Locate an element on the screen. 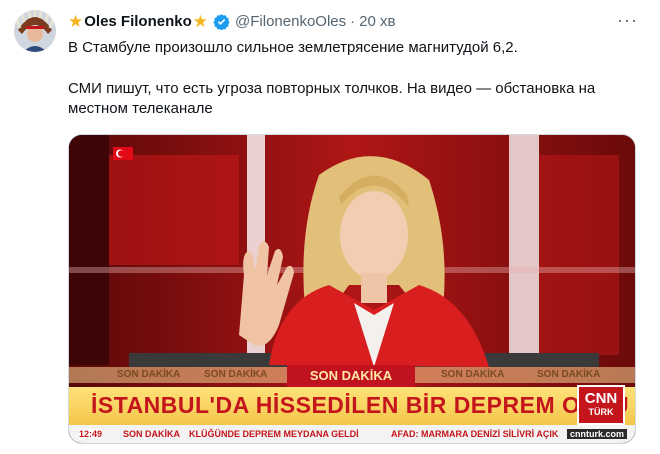 The height and width of the screenshot is (454, 660). ticker-text: KLÜĞÜNDE DEPREM MEYDANA GELDİ is located at coordinates (274, 434).